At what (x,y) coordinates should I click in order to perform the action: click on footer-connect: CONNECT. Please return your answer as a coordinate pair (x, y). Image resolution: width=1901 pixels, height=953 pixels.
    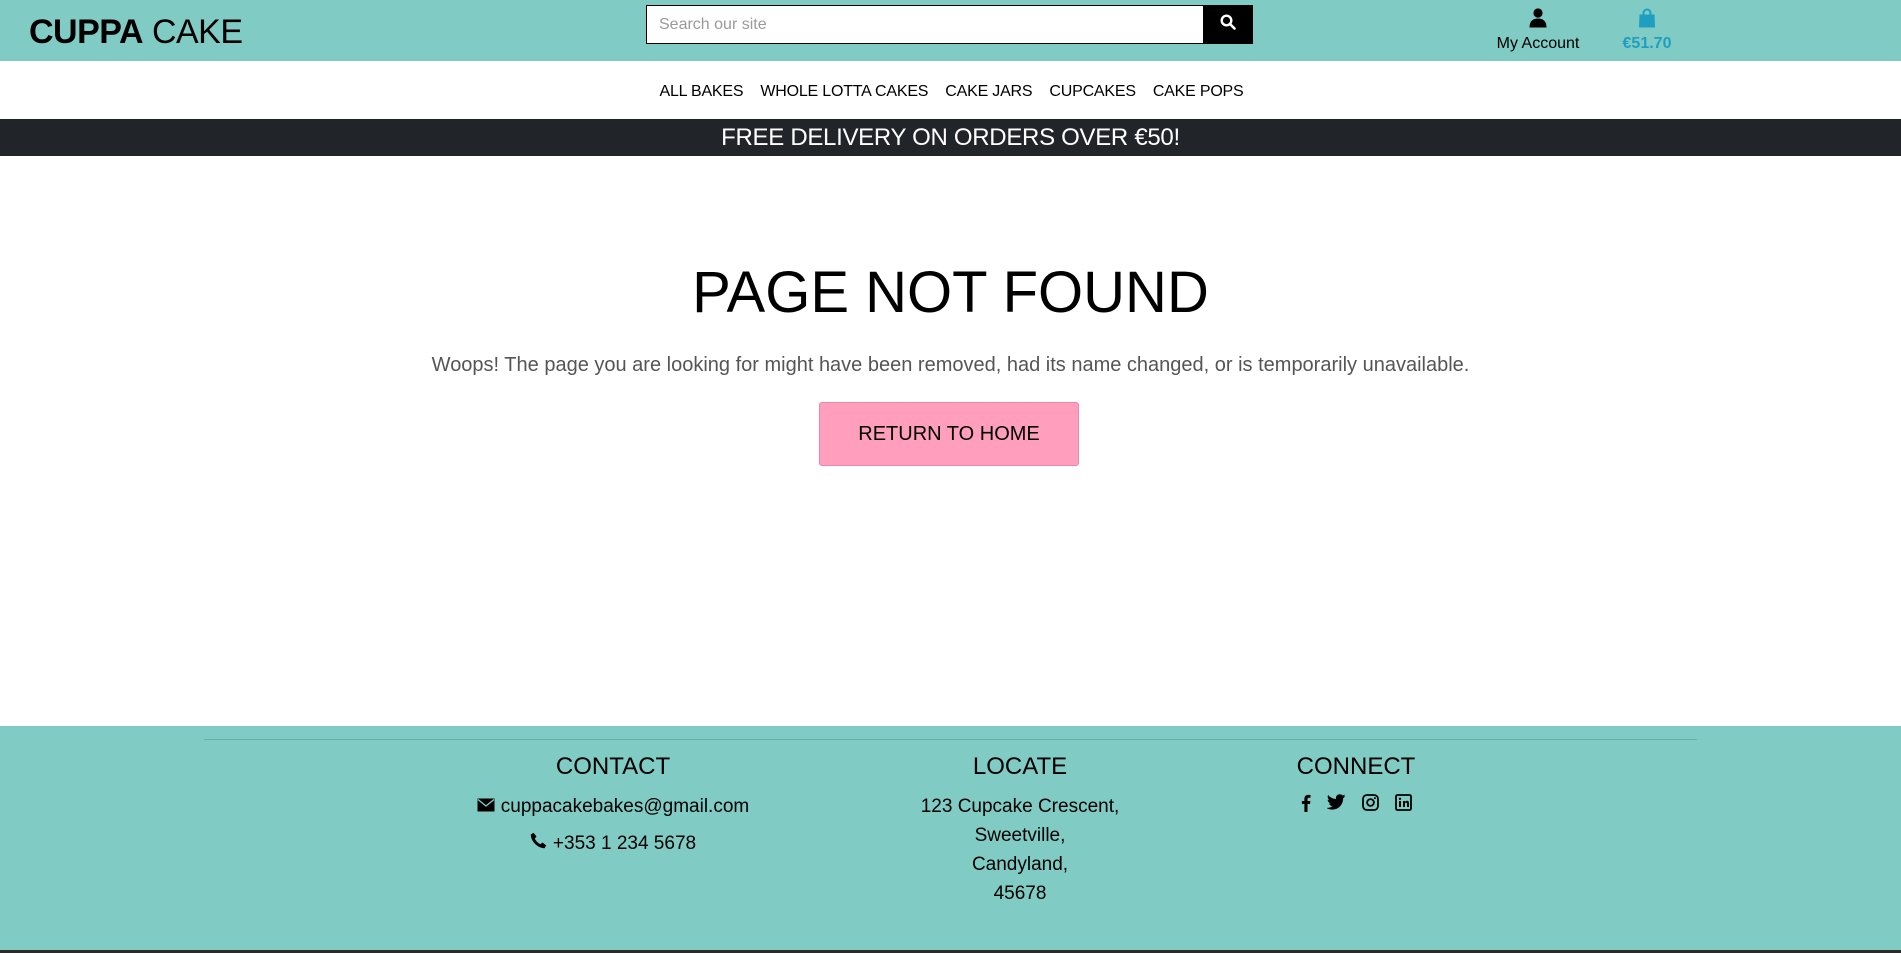
    Looking at the image, I should click on (1356, 781).